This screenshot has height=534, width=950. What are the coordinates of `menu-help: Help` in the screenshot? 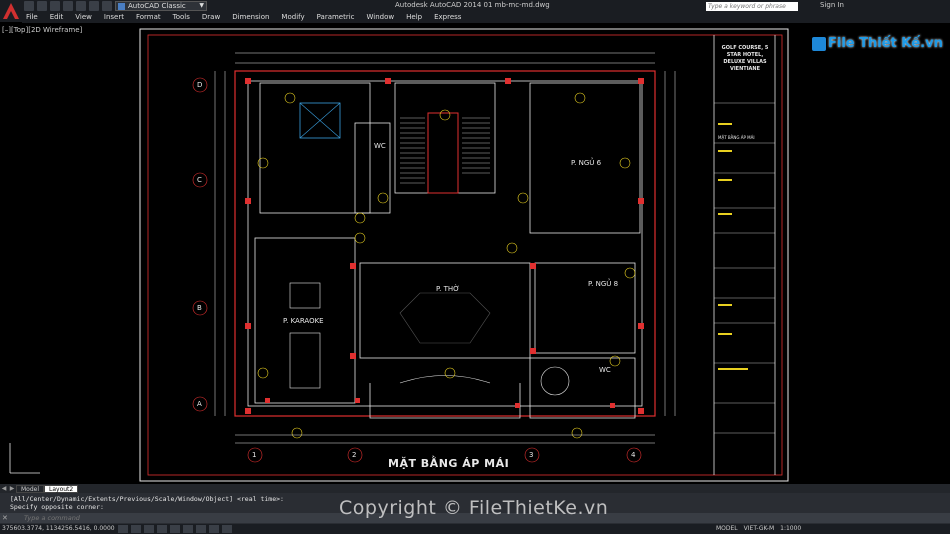 It's located at (416, 17).